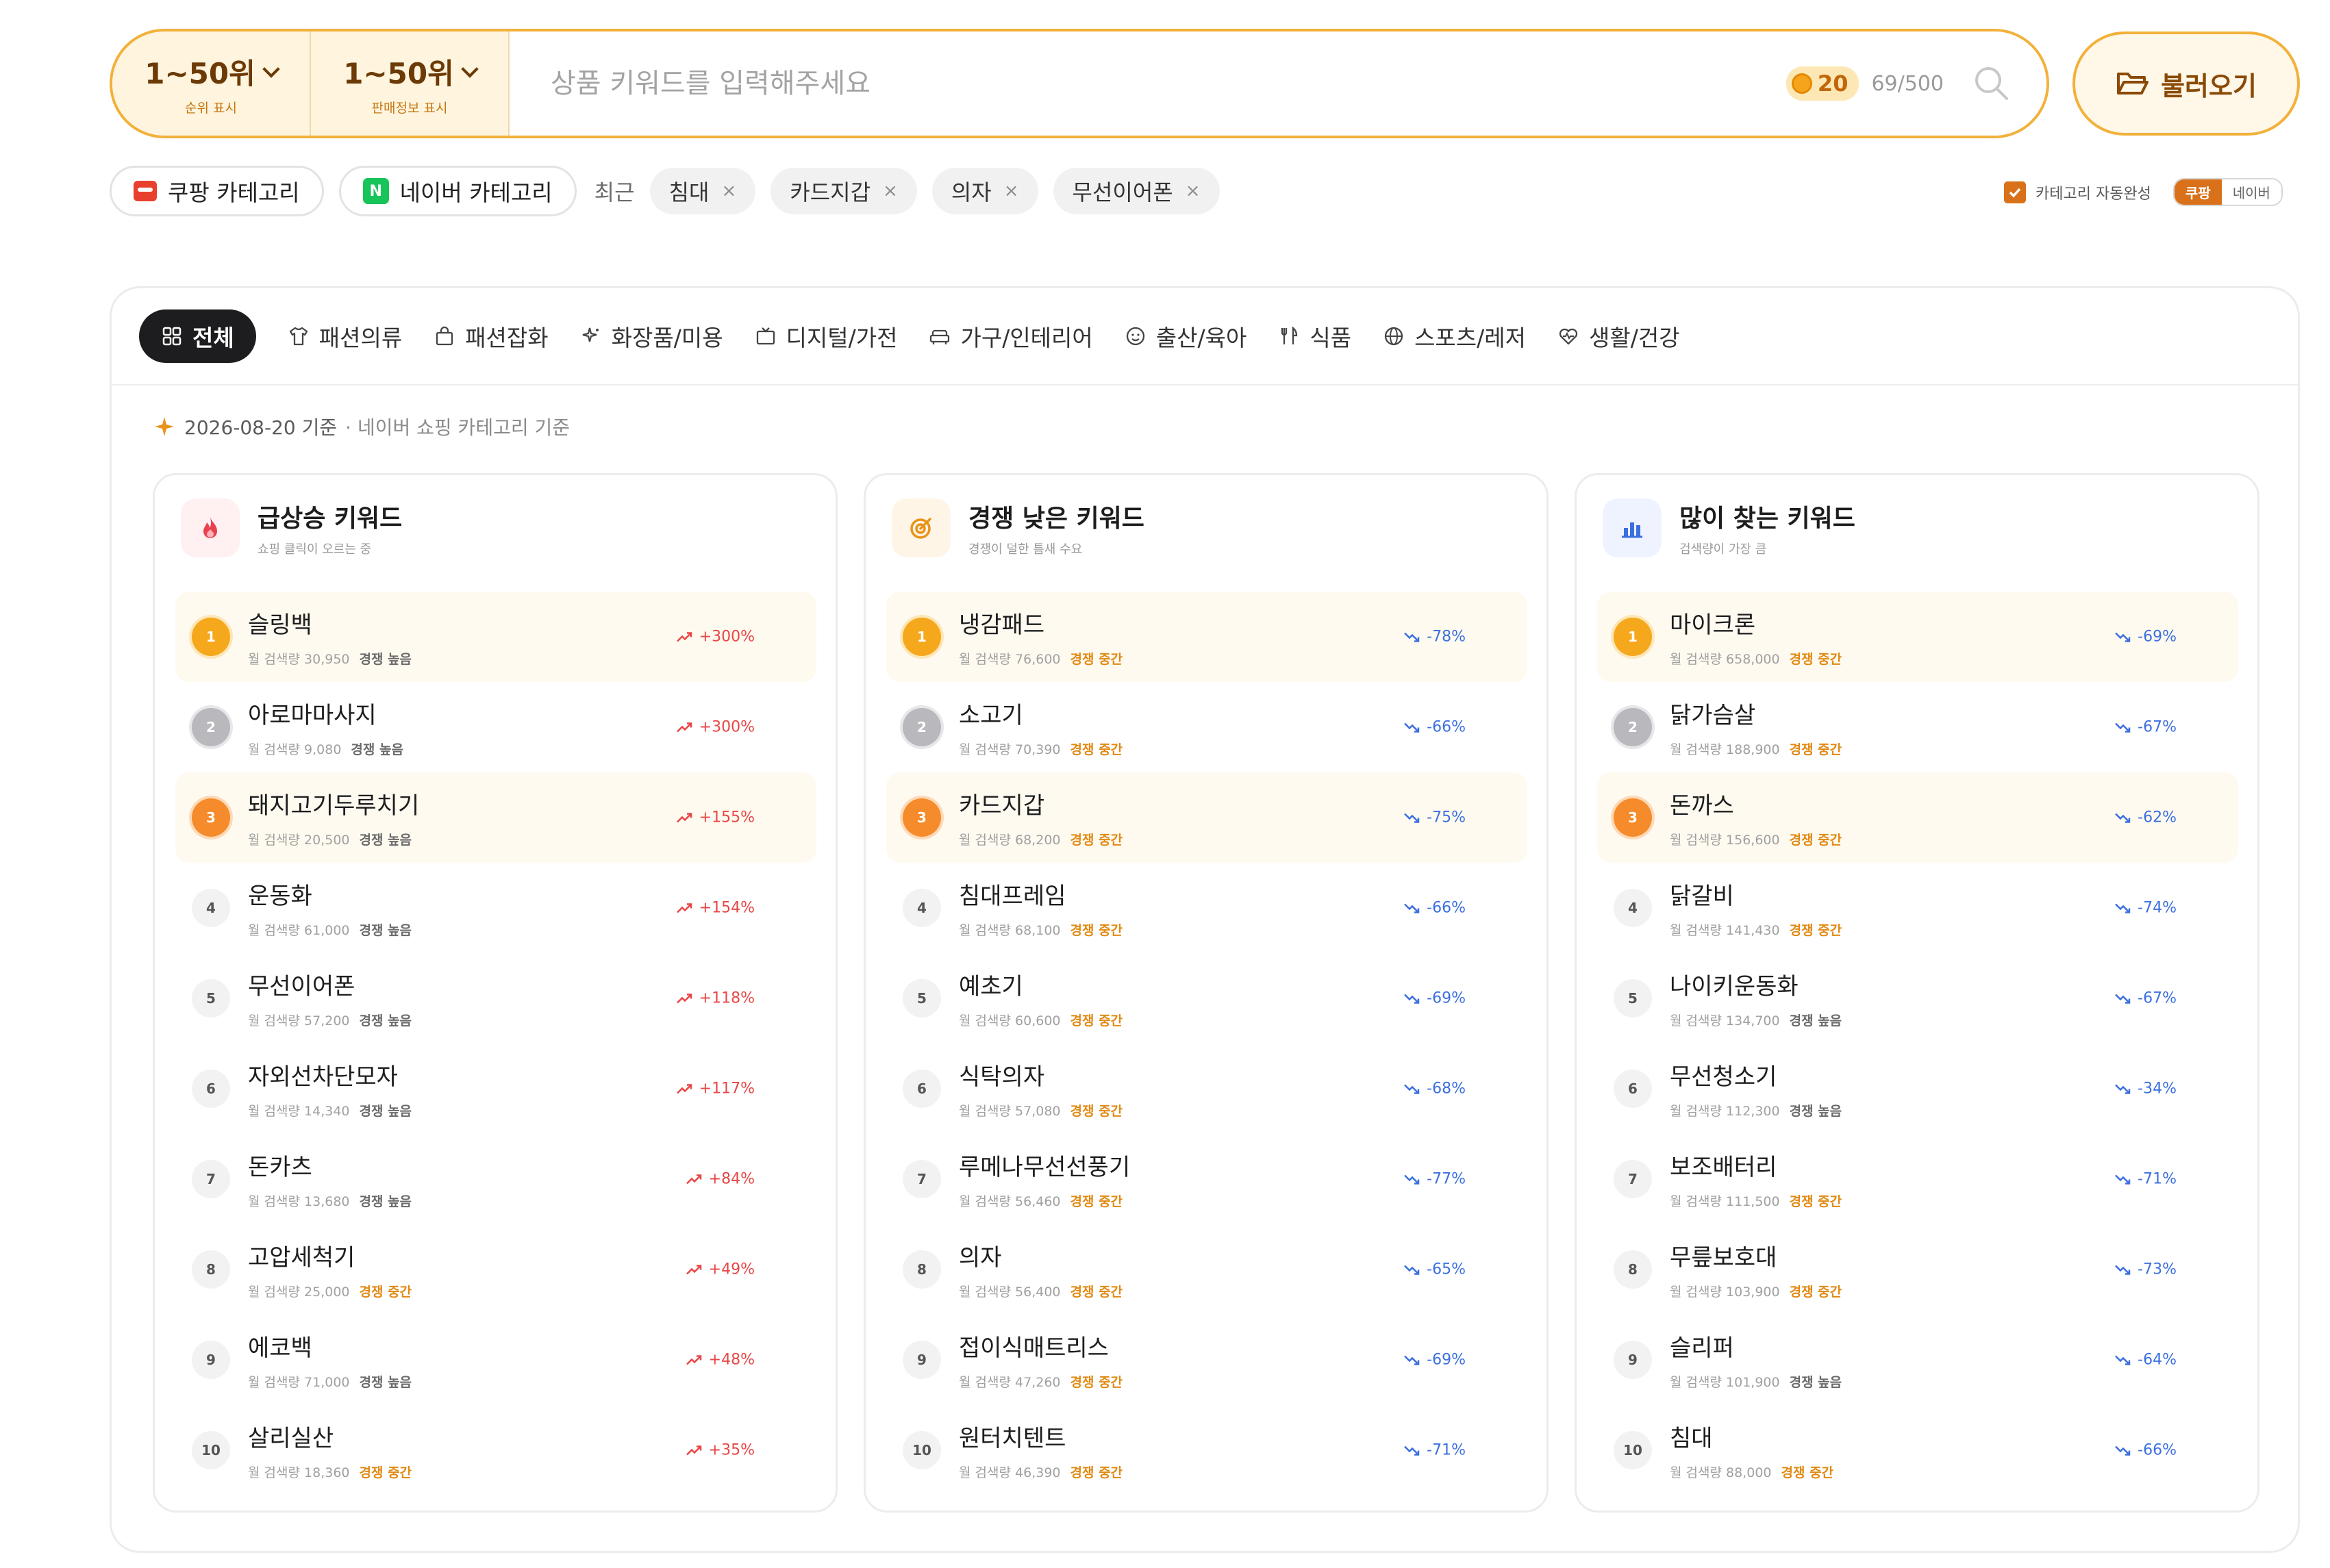 The width and height of the screenshot is (2330, 1568). I want to click on recent-chip: 카드지갑 ×, so click(844, 191).